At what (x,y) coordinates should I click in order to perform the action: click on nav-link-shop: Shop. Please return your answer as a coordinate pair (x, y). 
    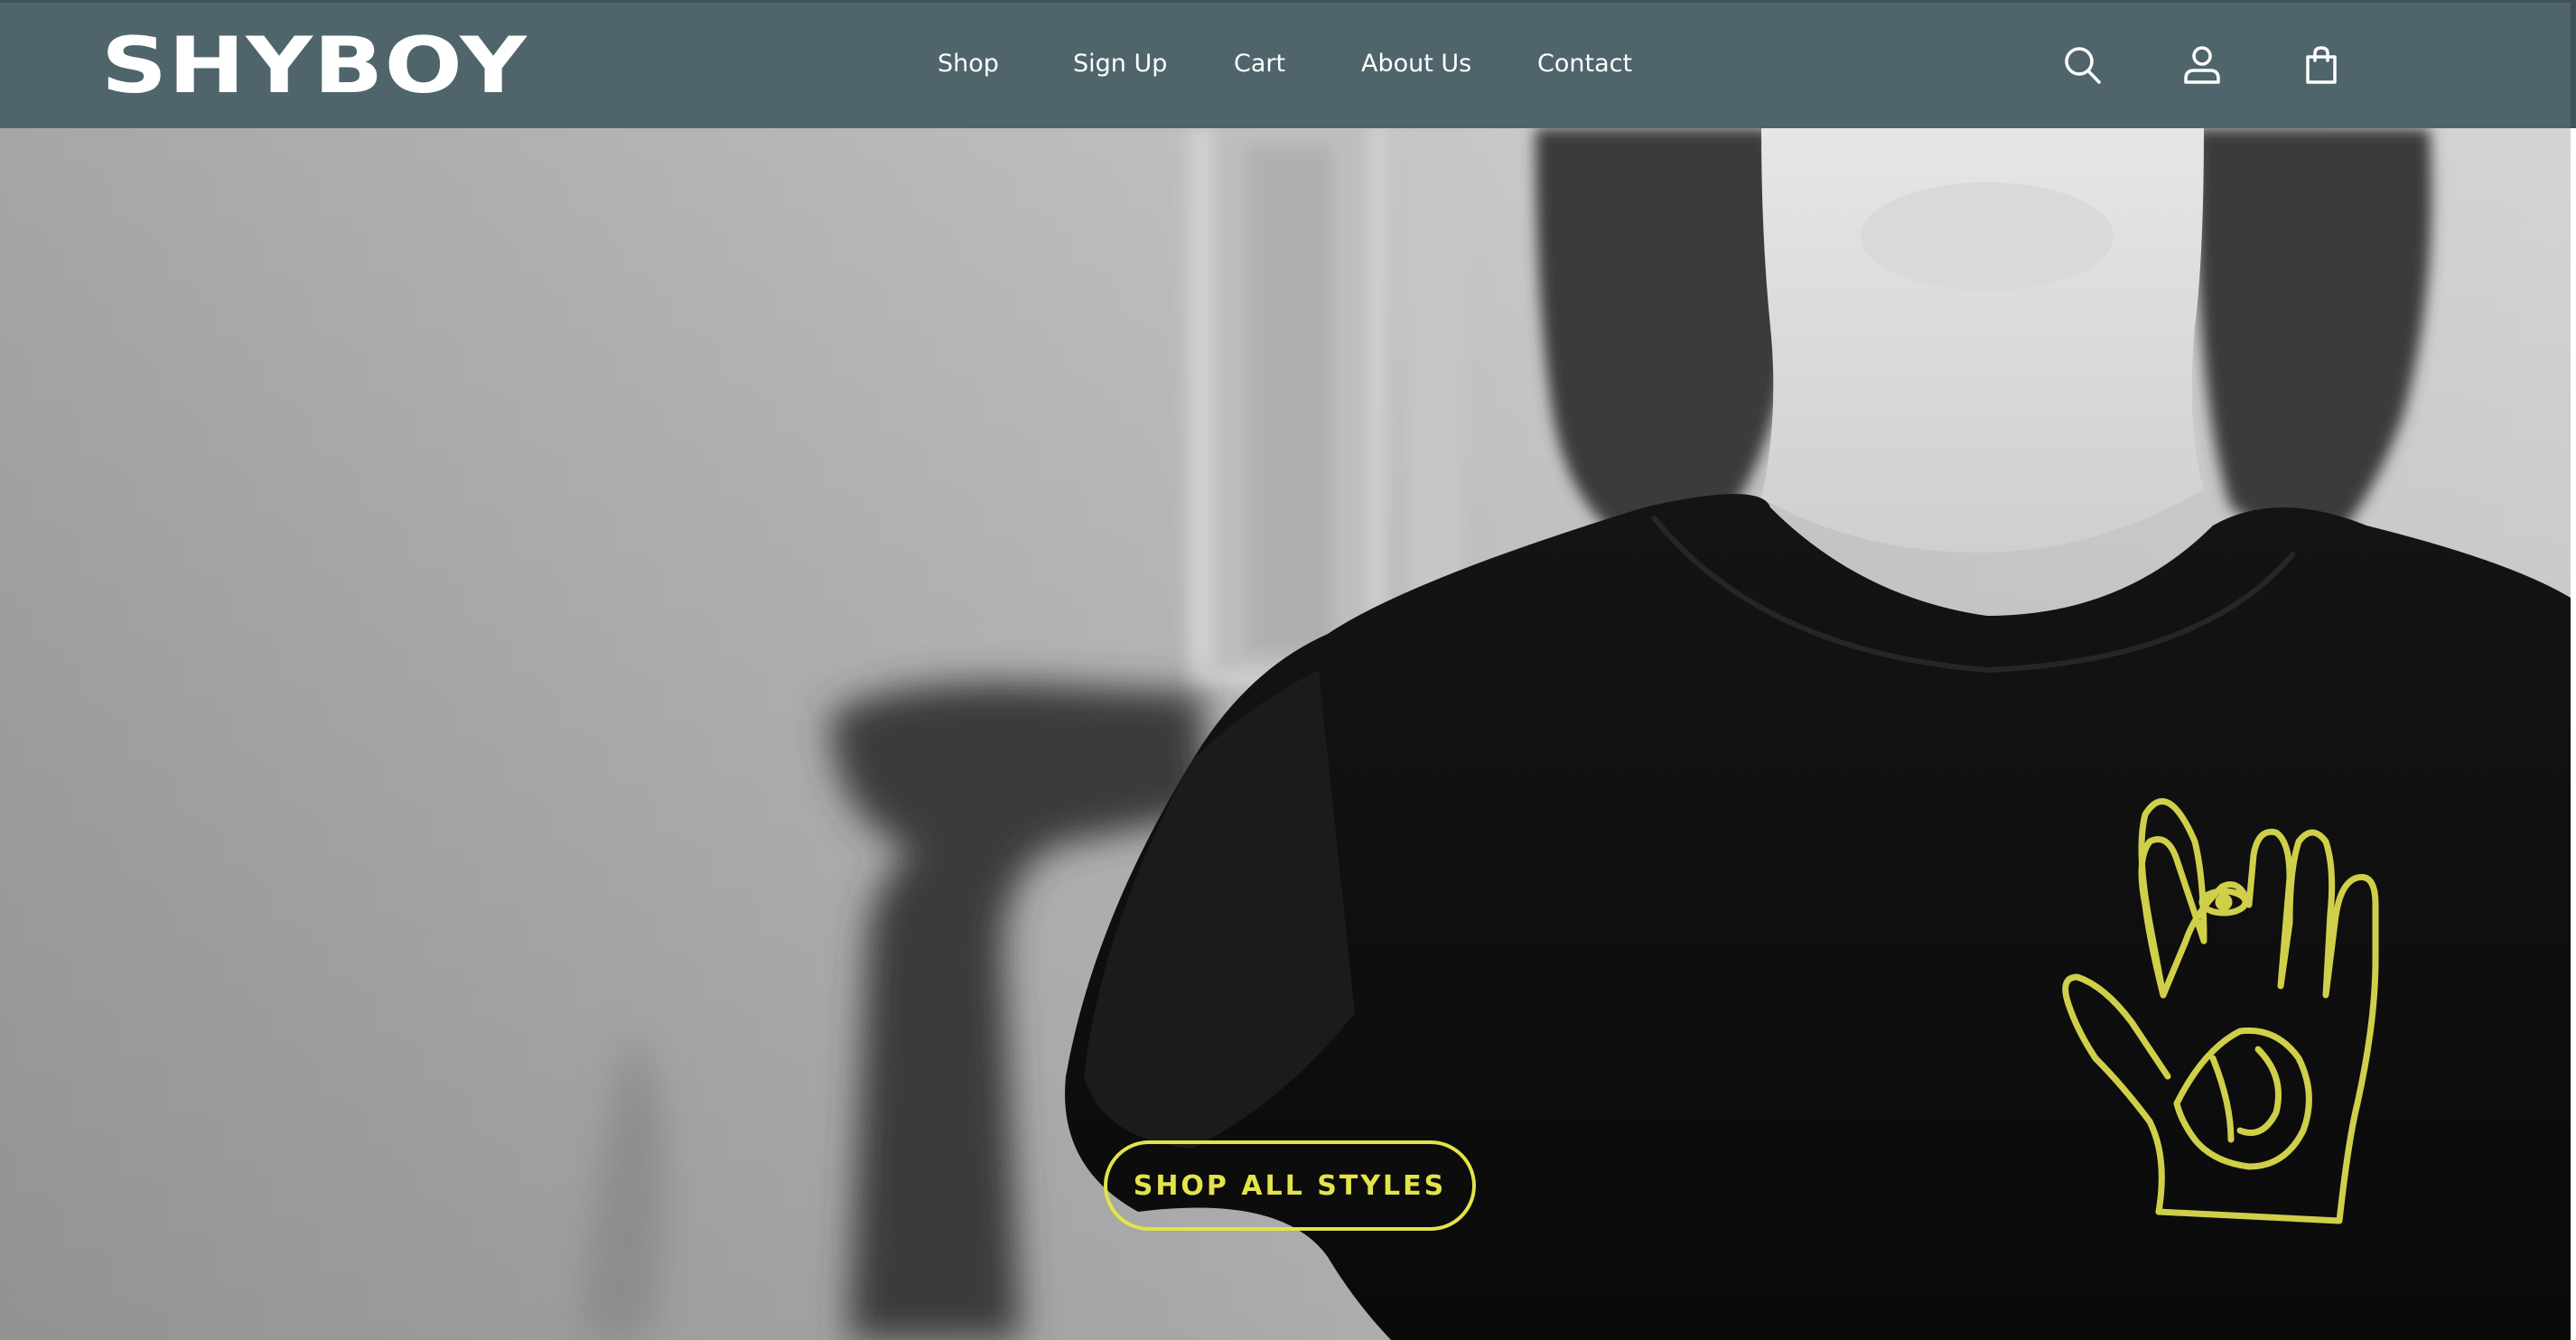
    Looking at the image, I should click on (968, 64).